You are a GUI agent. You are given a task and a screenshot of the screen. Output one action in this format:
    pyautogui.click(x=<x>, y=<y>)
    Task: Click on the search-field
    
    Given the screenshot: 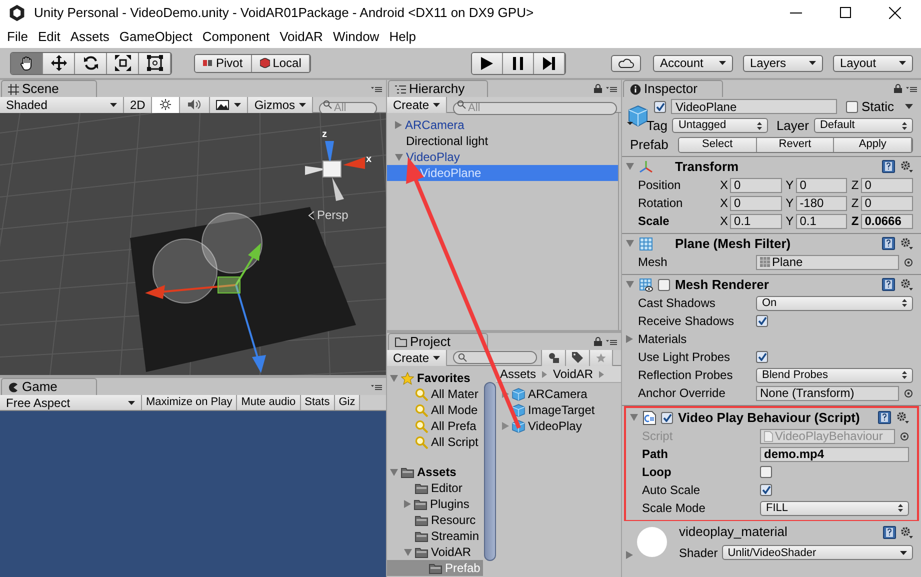 What is the action you would take?
    pyautogui.click(x=495, y=357)
    